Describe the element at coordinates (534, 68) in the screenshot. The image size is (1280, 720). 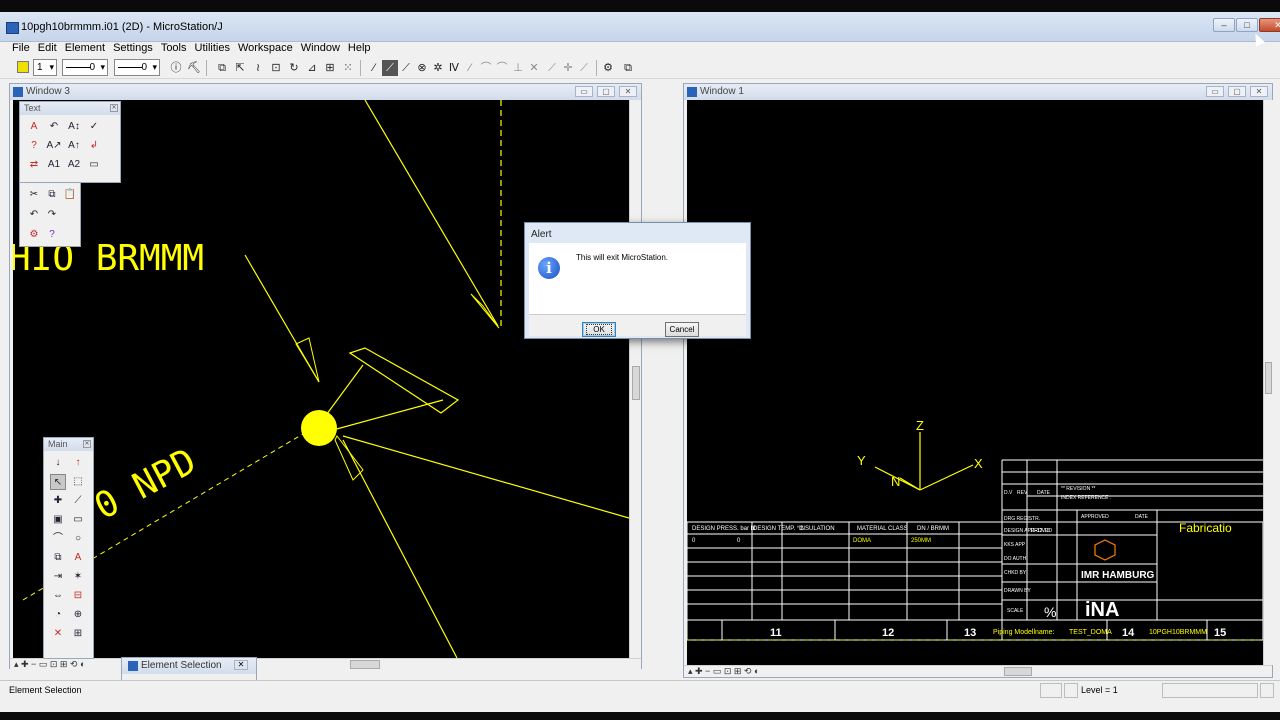
I see `snap-origin-icon: ✕` at that location.